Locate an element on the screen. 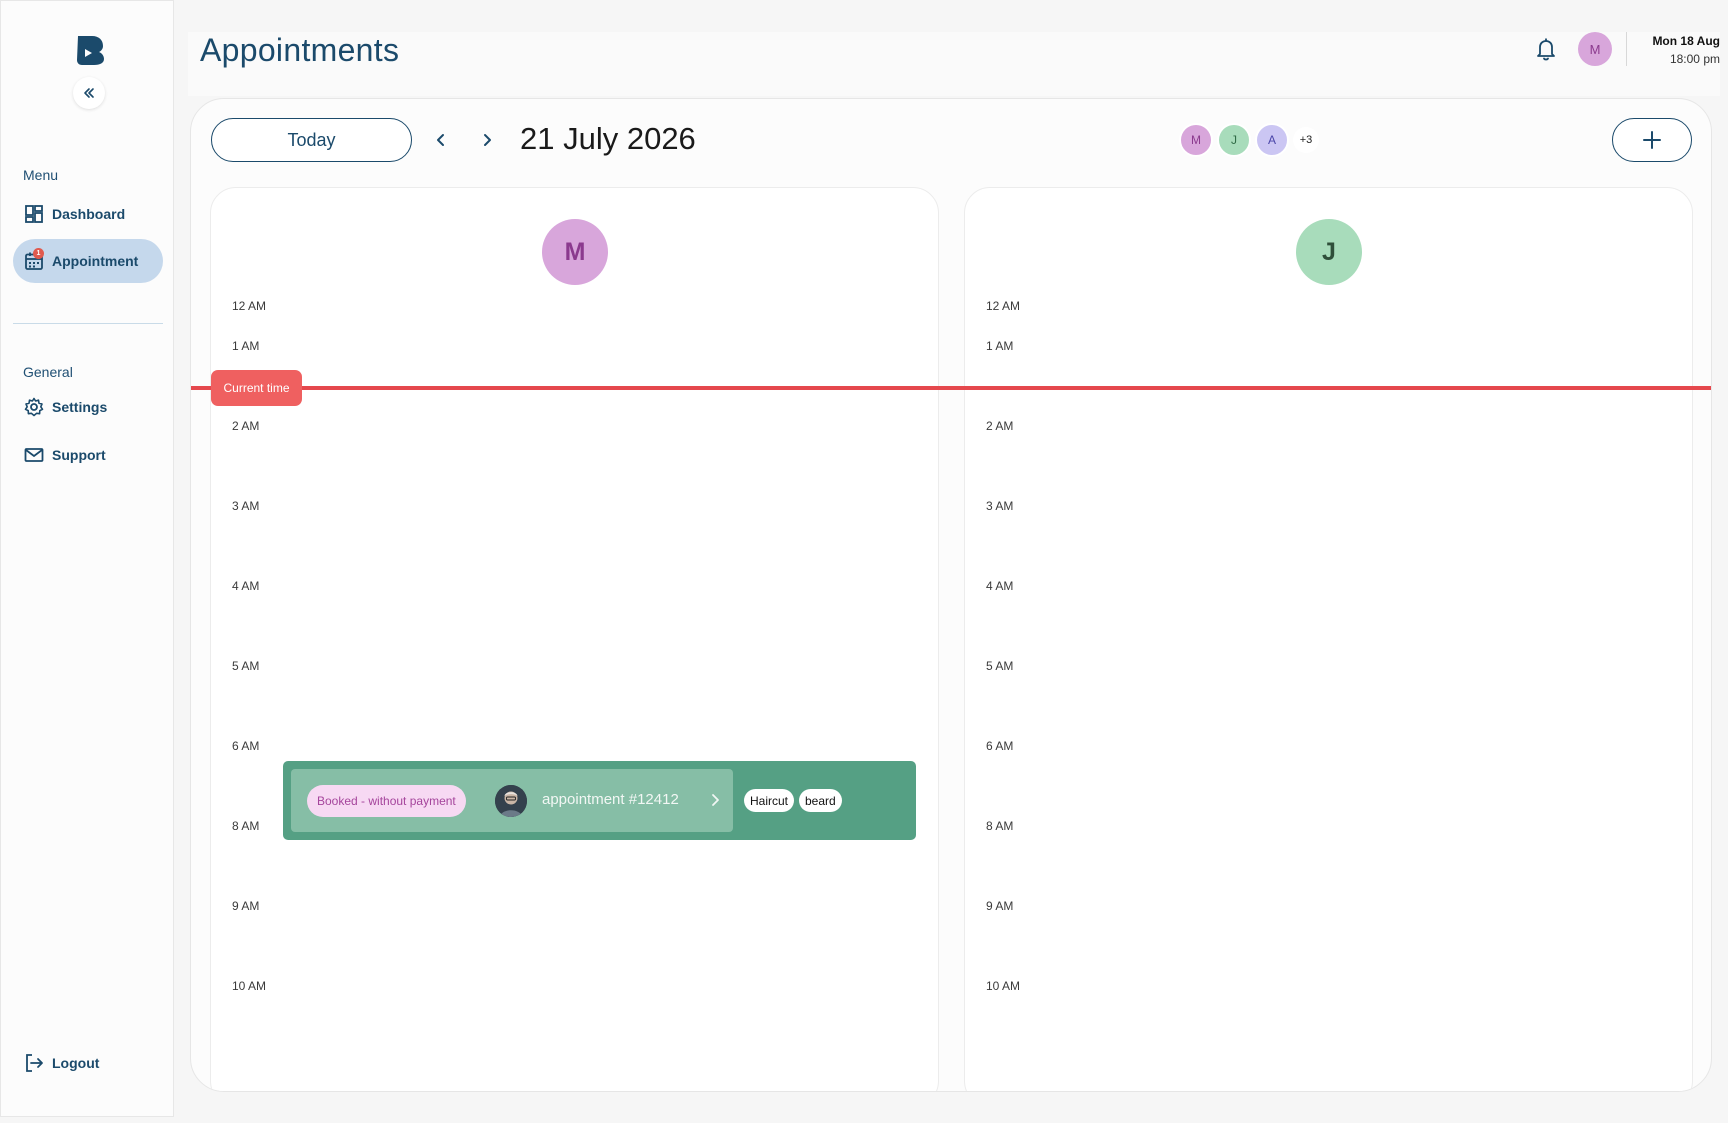 The image size is (1728, 1123). sidebar-item-support: Support is located at coordinates (88, 455).